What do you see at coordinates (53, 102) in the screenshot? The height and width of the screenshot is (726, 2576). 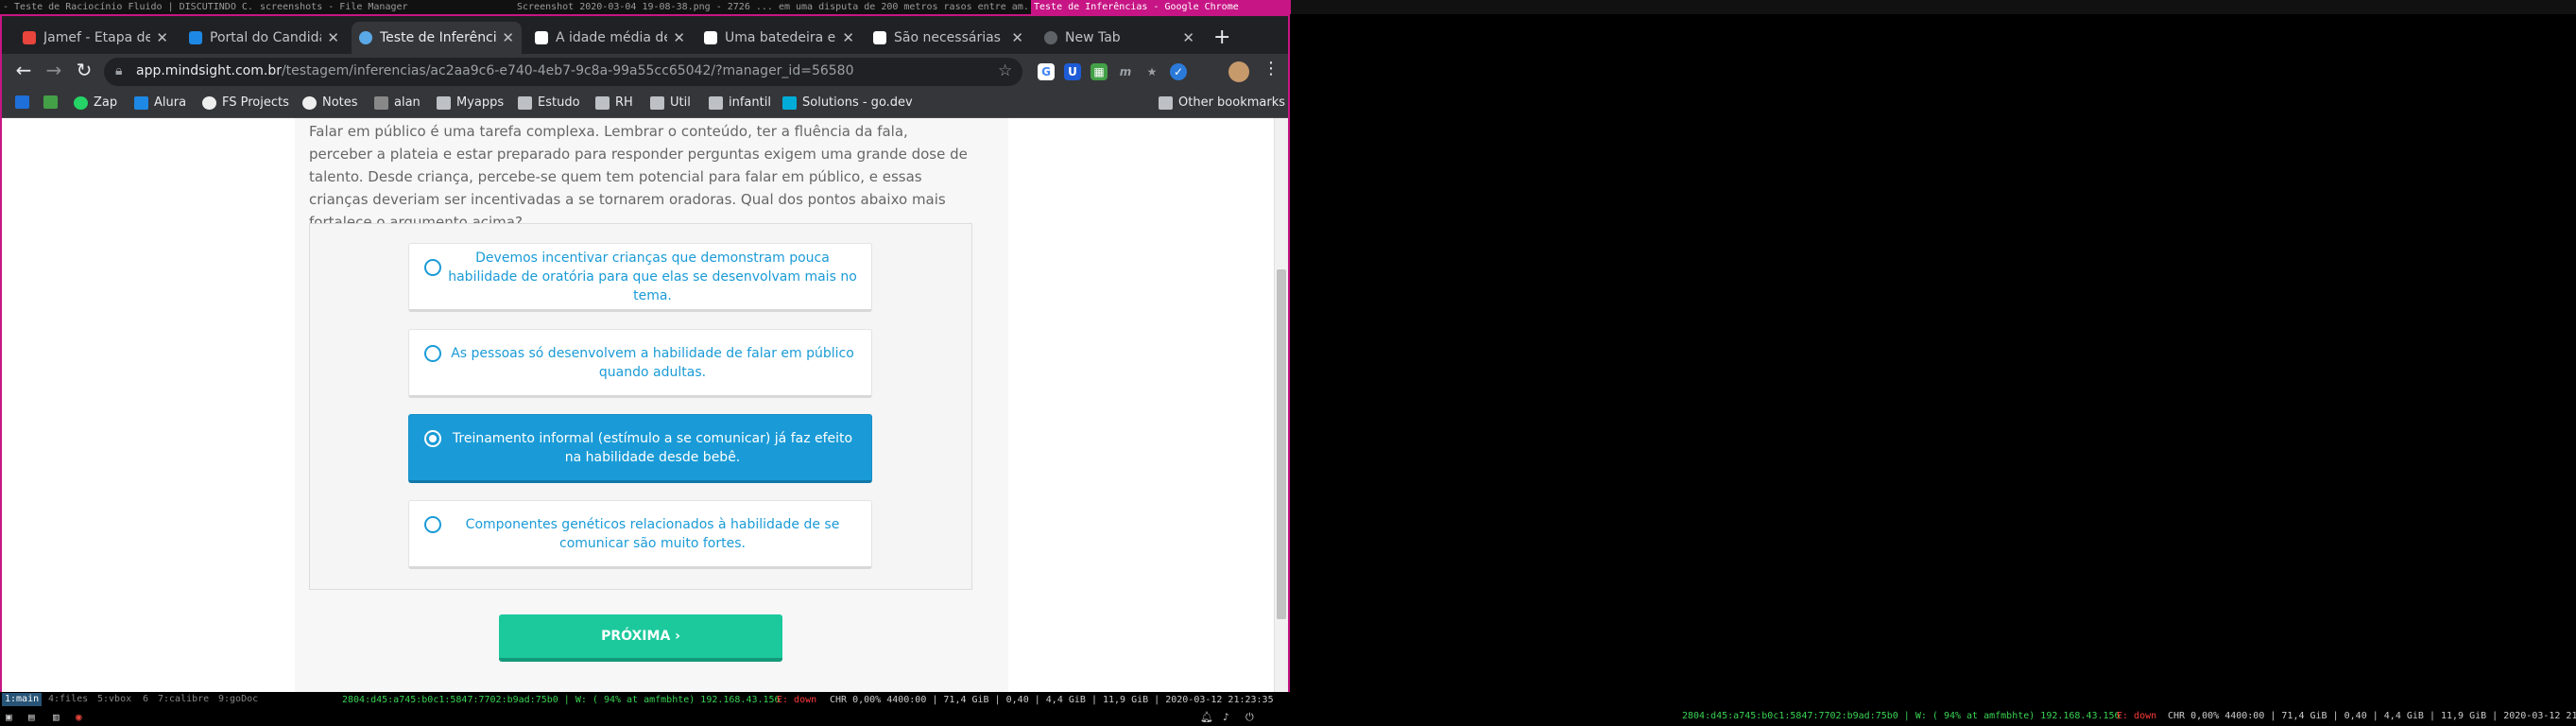 I see `bookmark-go` at bounding box center [53, 102].